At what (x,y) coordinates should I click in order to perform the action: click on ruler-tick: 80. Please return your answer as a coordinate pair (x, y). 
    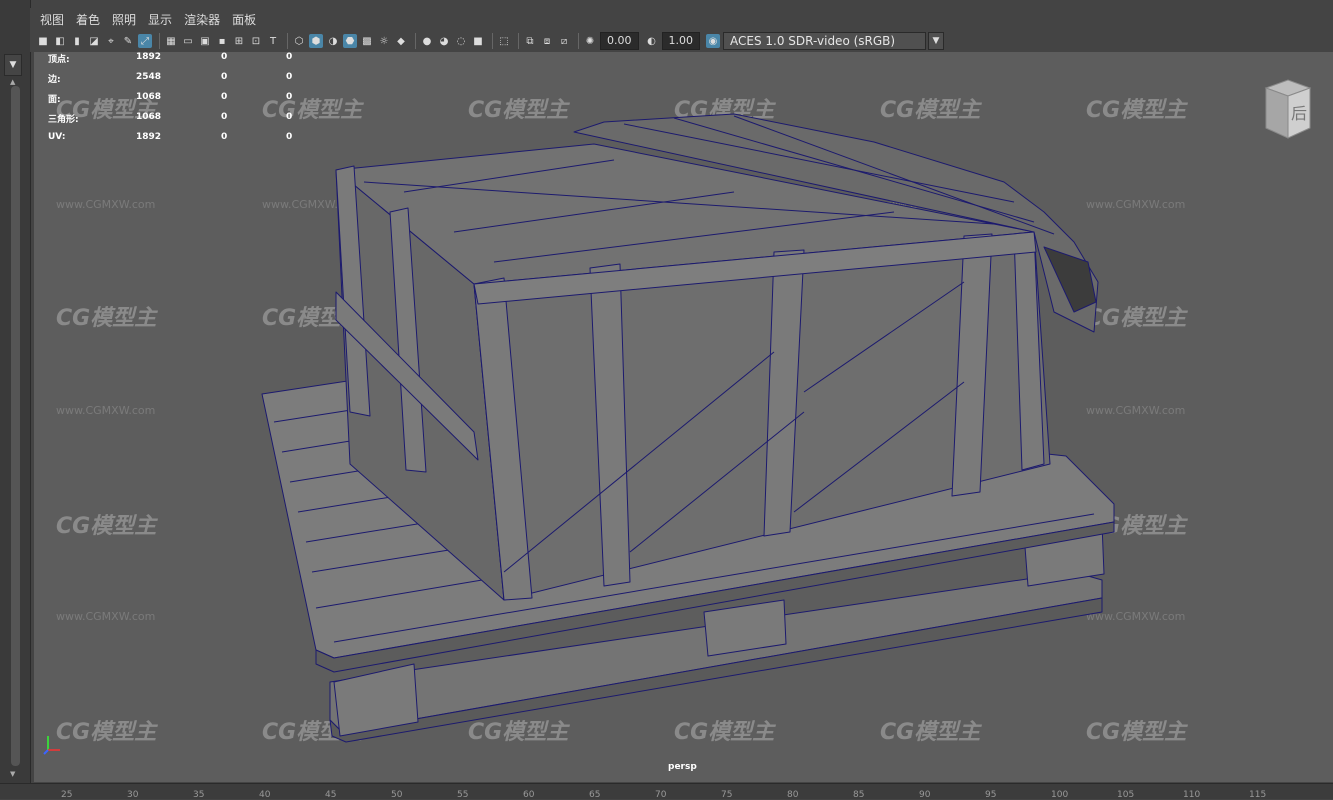
    Looking at the image, I should click on (793, 795).